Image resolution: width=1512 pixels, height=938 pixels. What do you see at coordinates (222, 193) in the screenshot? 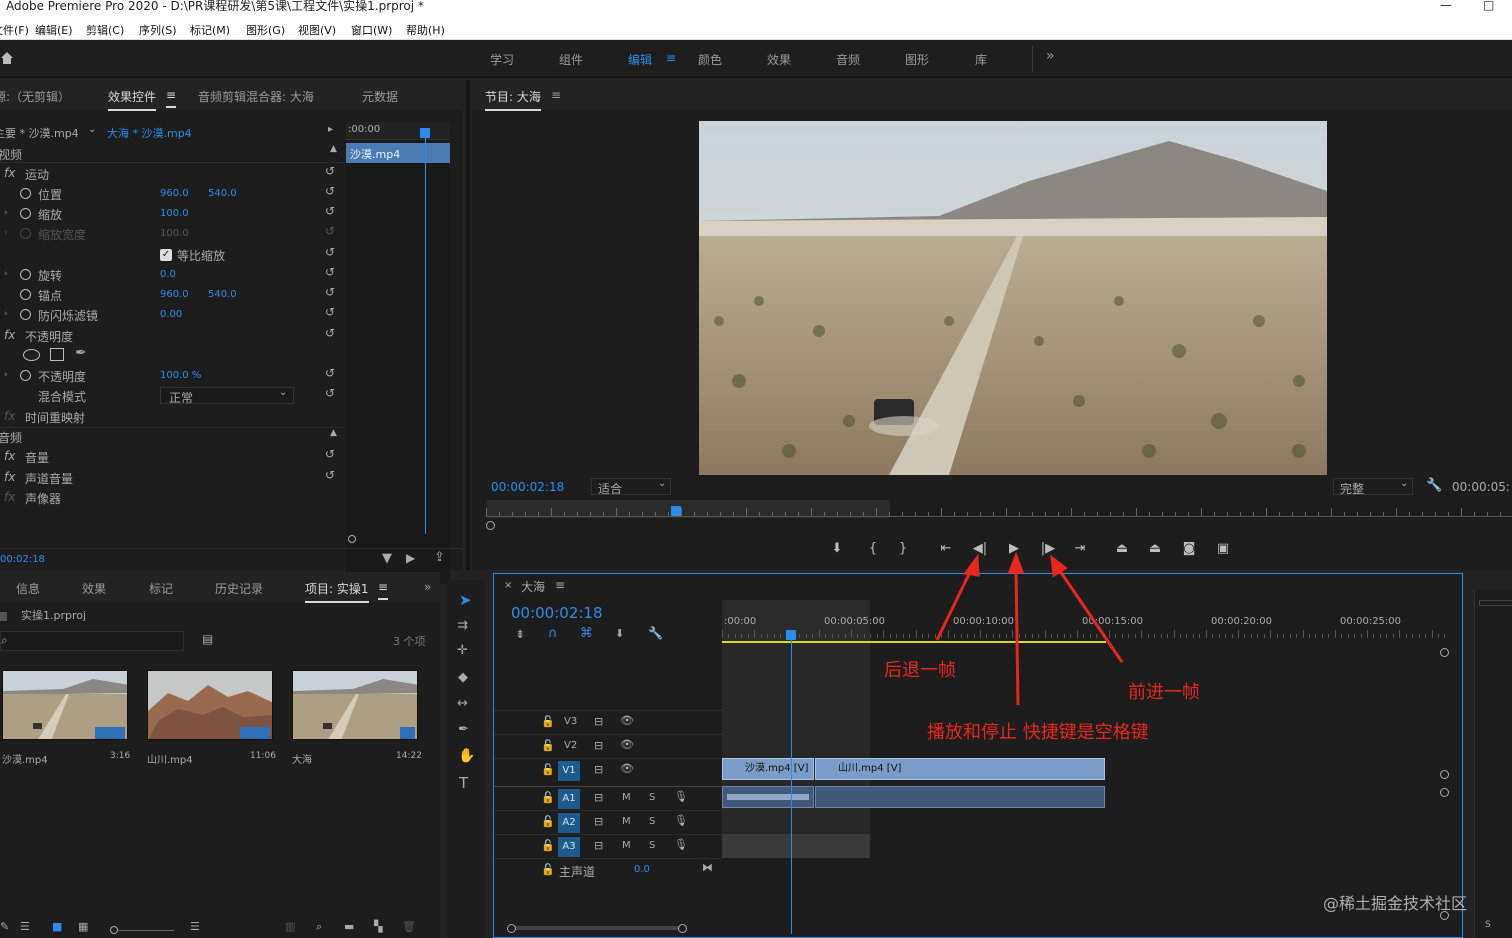
I see `position-y-value: 540.0` at bounding box center [222, 193].